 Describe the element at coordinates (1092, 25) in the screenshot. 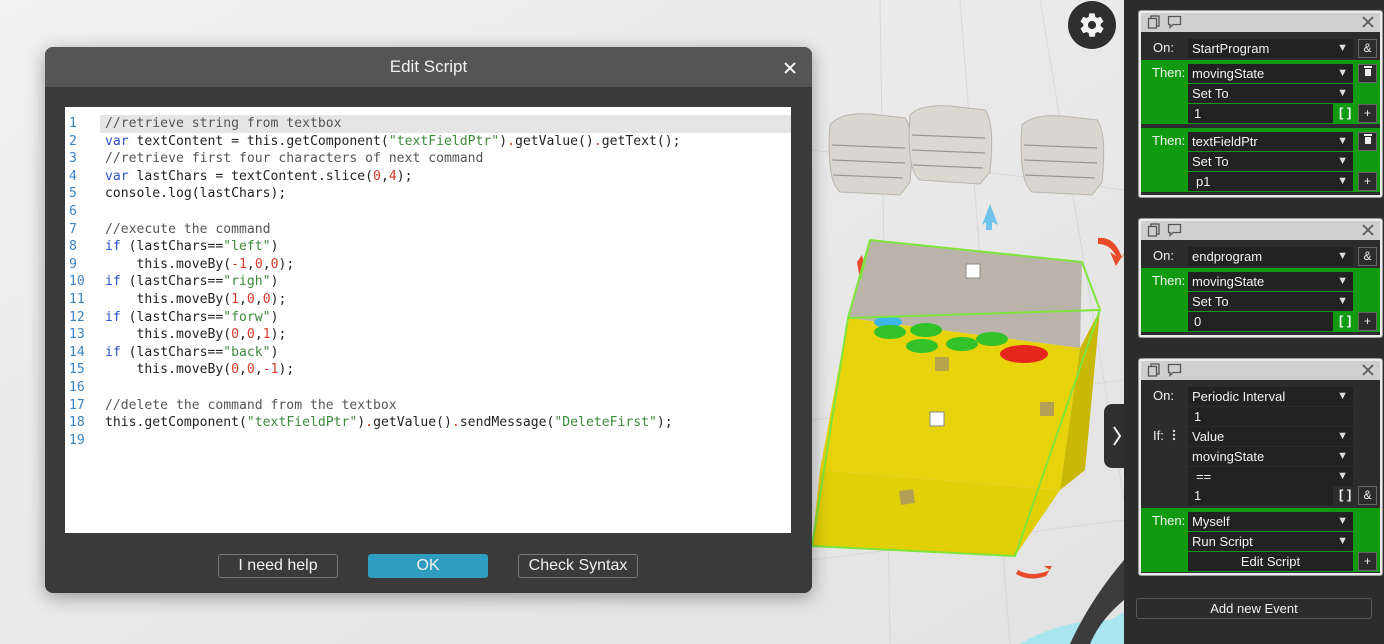

I see `settings-button` at that location.